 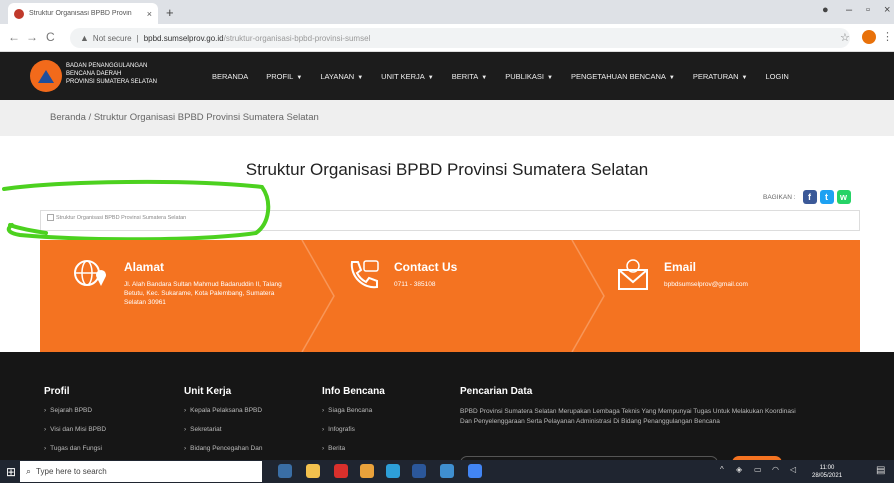 I want to click on file-explorer-icon, so click(x=313, y=471).